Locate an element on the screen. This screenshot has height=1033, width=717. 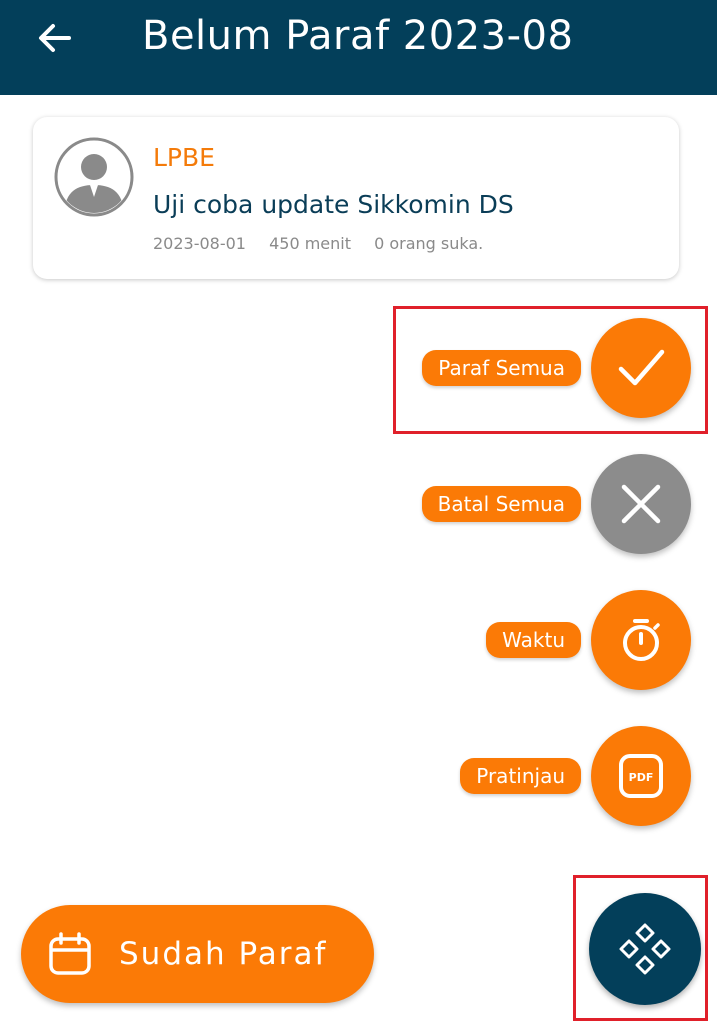
avatar is located at coordinates (94, 177).